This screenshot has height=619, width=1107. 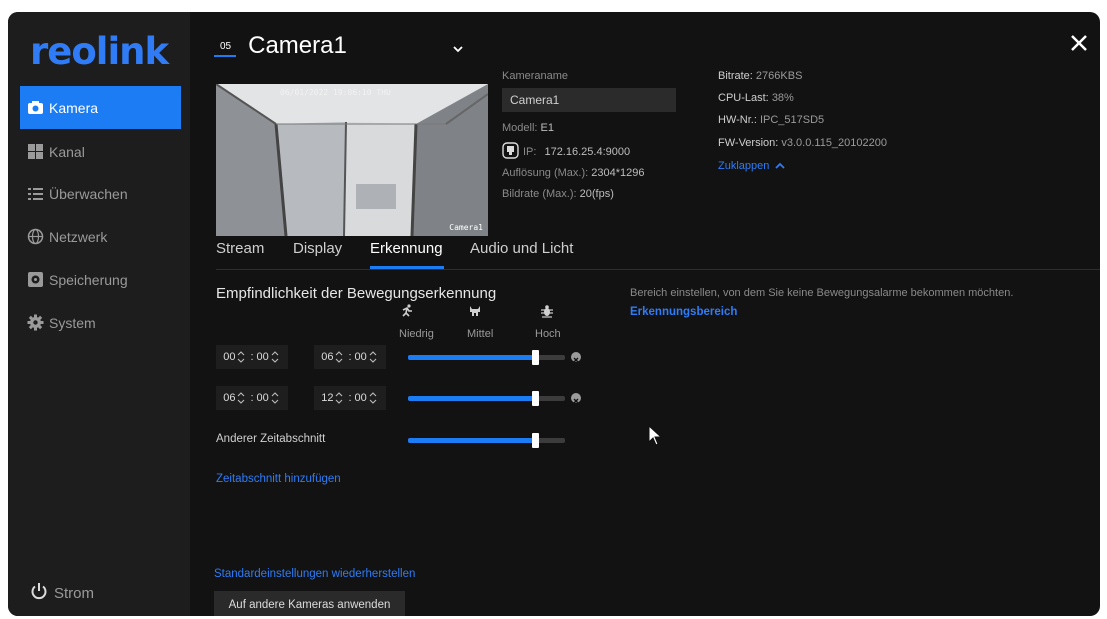 What do you see at coordinates (356, 293) in the screenshot?
I see `section-title: Empfindlichkeit der Bewegungserkennung` at bounding box center [356, 293].